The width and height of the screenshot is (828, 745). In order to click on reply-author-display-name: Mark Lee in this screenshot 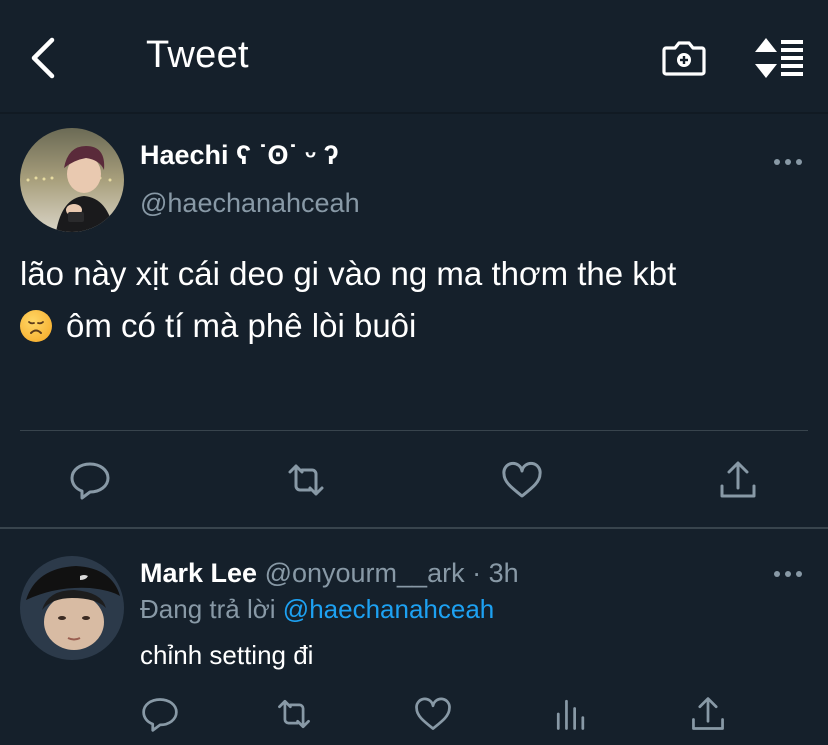, I will do `click(198, 573)`.